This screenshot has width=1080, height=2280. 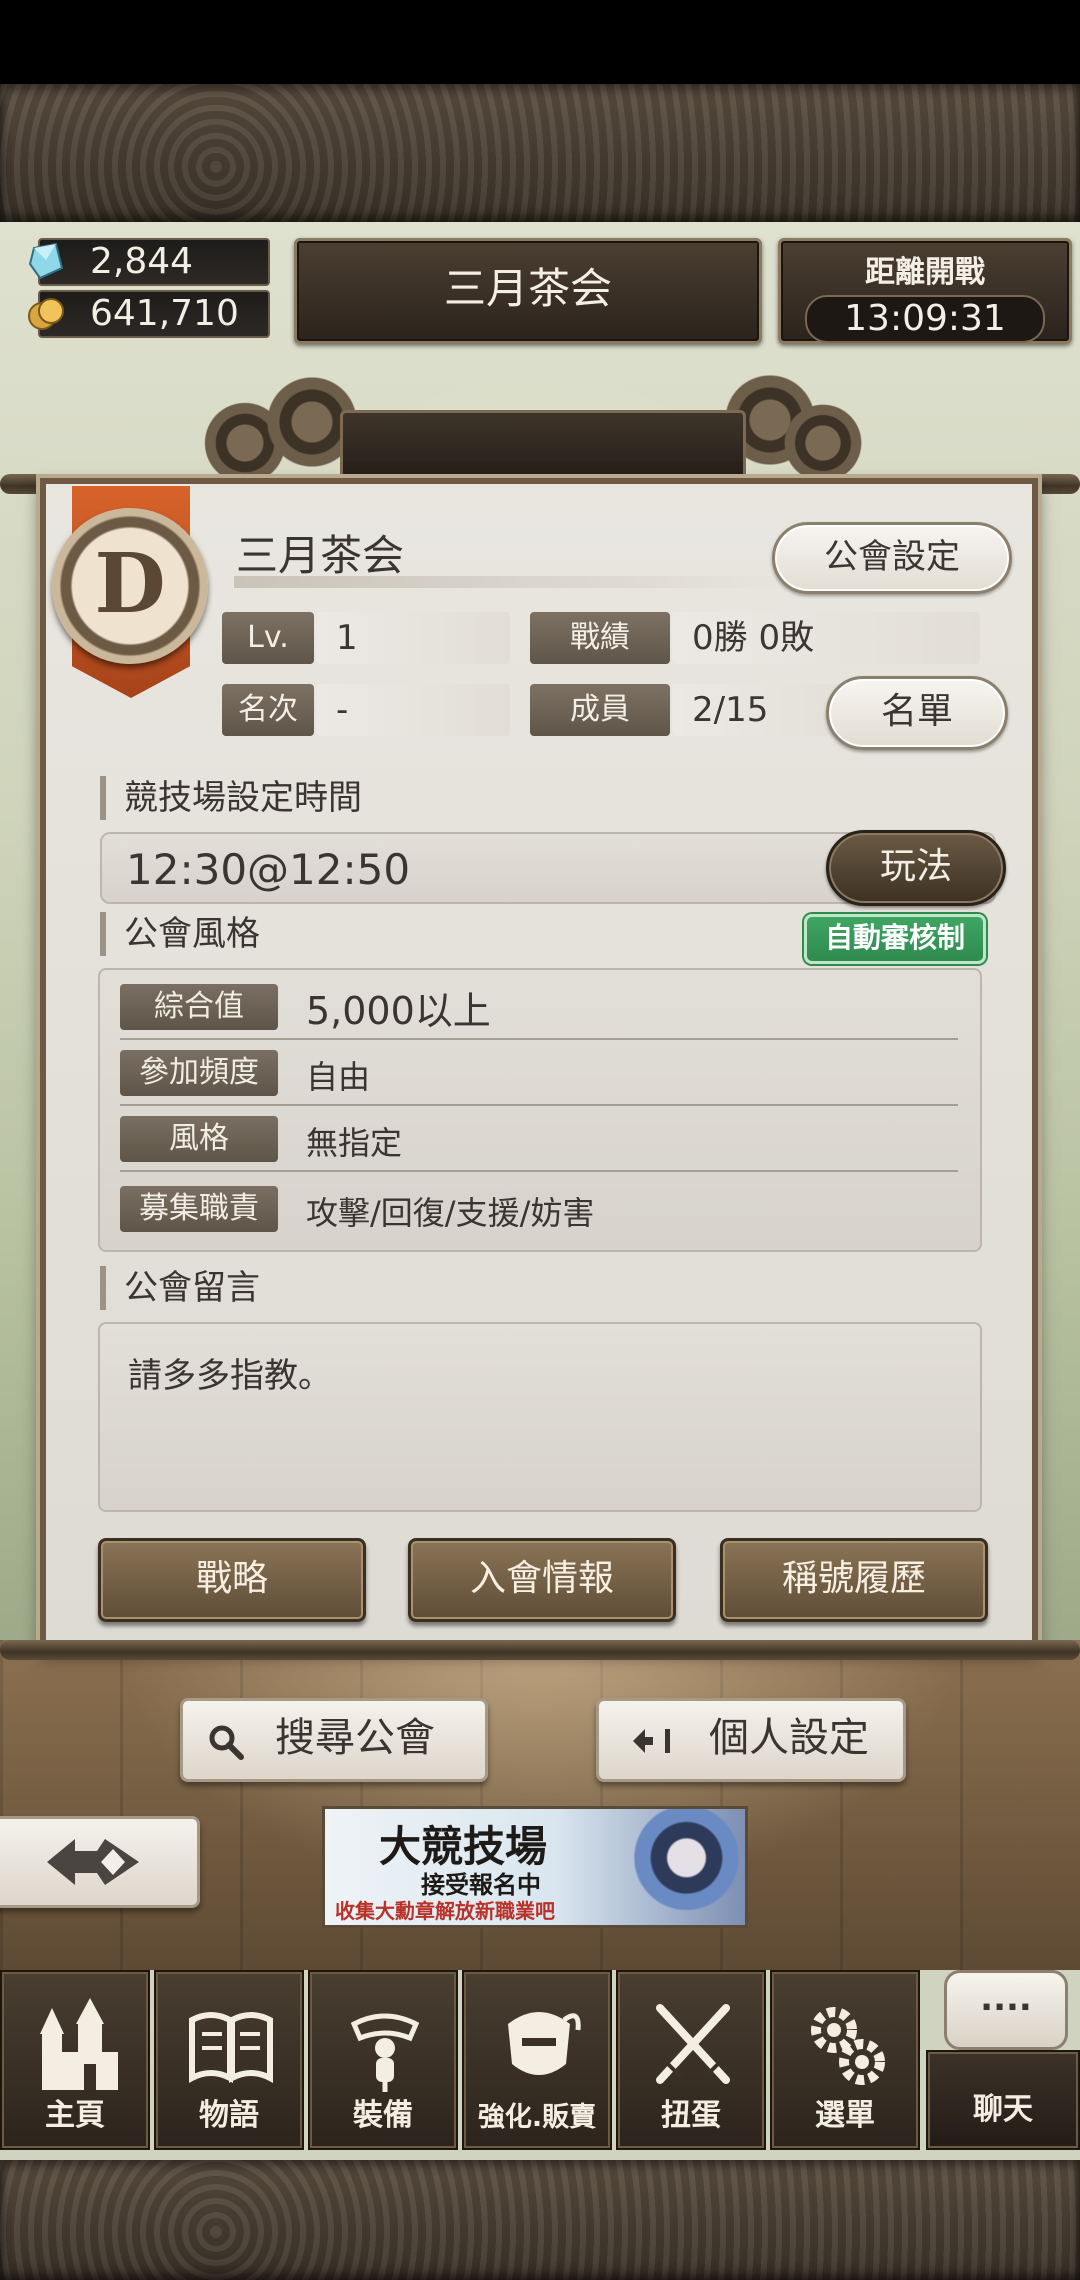 What do you see at coordinates (199, 1209) in the screenshot?
I see `style-row-label: 募集職責` at bounding box center [199, 1209].